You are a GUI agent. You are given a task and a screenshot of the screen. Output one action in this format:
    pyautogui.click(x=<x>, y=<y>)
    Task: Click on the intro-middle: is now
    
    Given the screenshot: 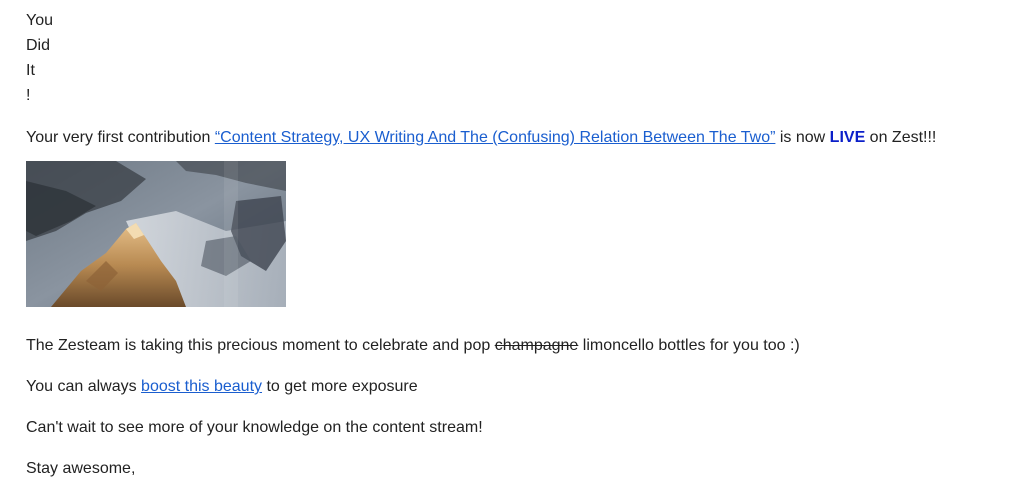 What is the action you would take?
    pyautogui.click(x=802, y=137)
    